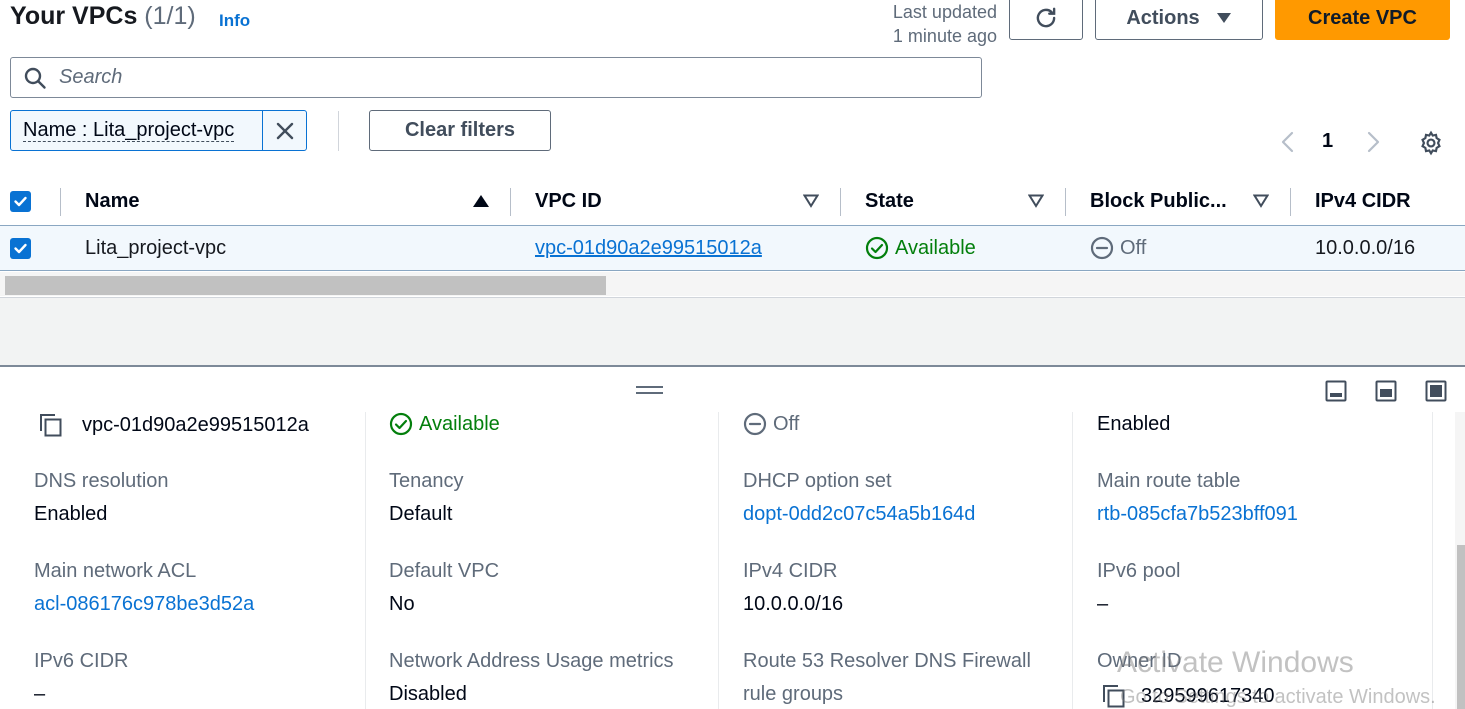 Image resolution: width=1465 pixels, height=709 pixels. I want to click on horizontal-scrollbar-thumb, so click(305, 285).